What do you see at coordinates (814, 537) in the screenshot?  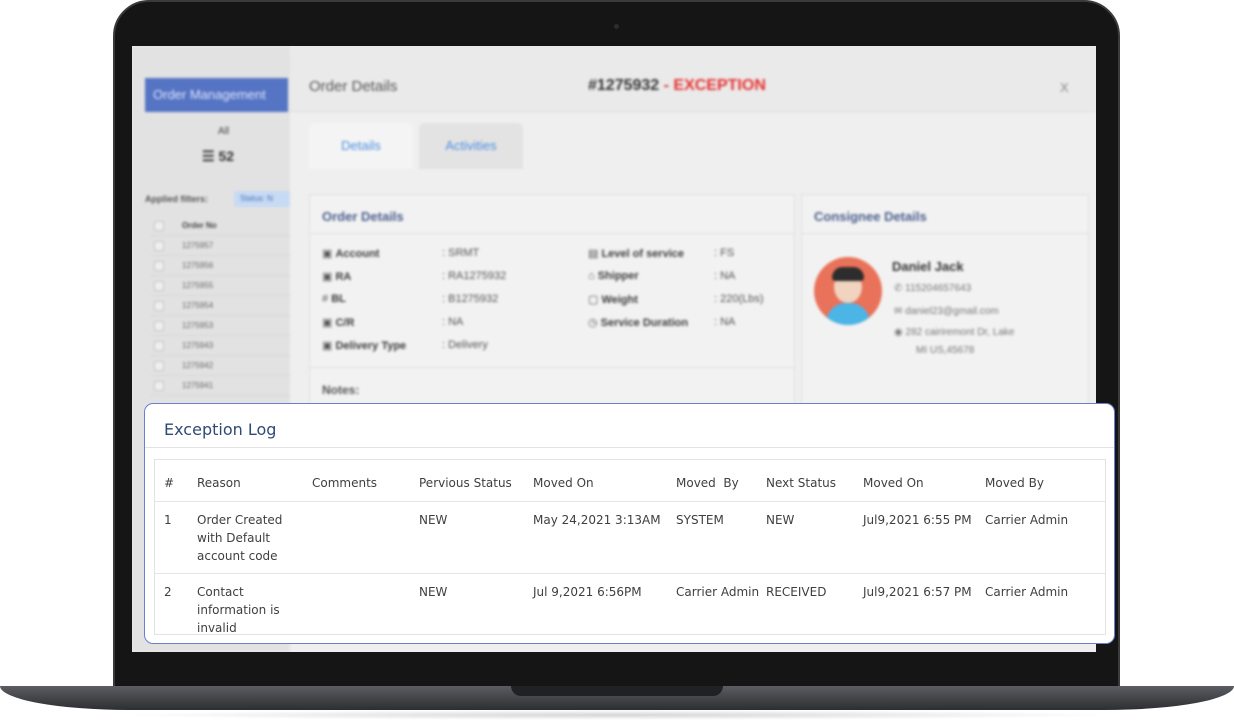 I see `cell-next-status: NEW` at bounding box center [814, 537].